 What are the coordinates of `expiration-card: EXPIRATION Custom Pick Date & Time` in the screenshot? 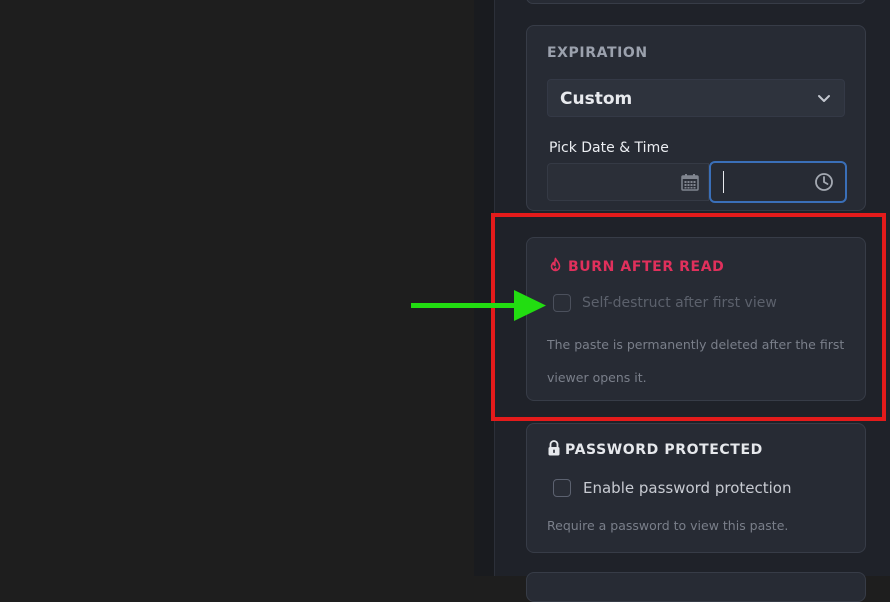 It's located at (696, 118).